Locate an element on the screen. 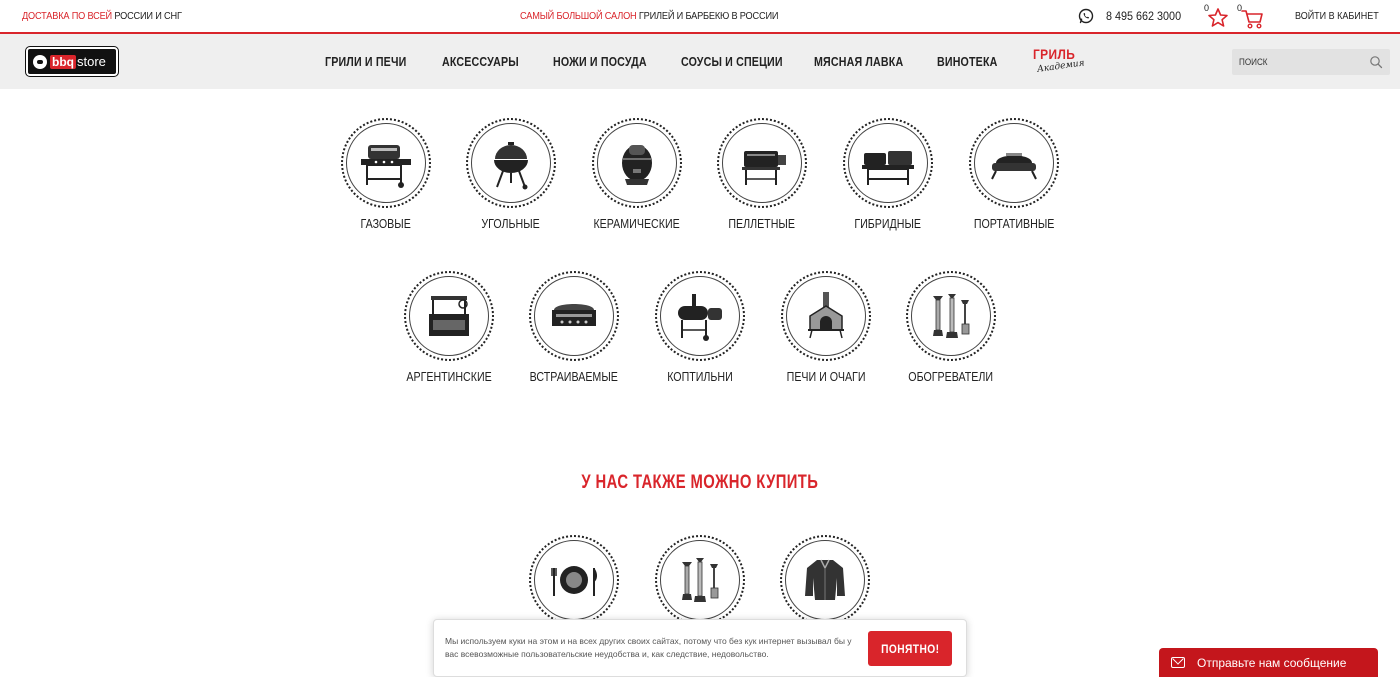  category-built-in: ВСТРАИВАЕМЫЕ is located at coordinates (574, 328).